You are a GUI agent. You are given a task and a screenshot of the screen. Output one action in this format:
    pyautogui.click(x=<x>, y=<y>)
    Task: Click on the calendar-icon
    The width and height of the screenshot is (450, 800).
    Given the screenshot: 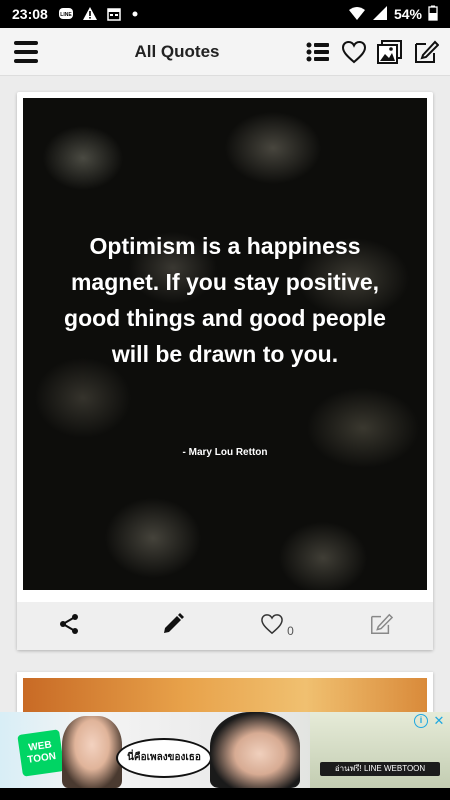 What is the action you would take?
    pyautogui.click(x=114, y=14)
    